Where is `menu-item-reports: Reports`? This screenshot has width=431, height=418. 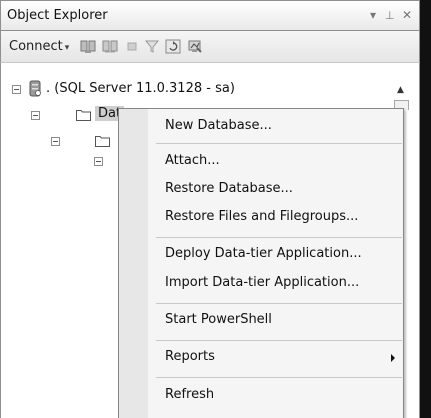 menu-item-reports: Reports is located at coordinates (190, 356).